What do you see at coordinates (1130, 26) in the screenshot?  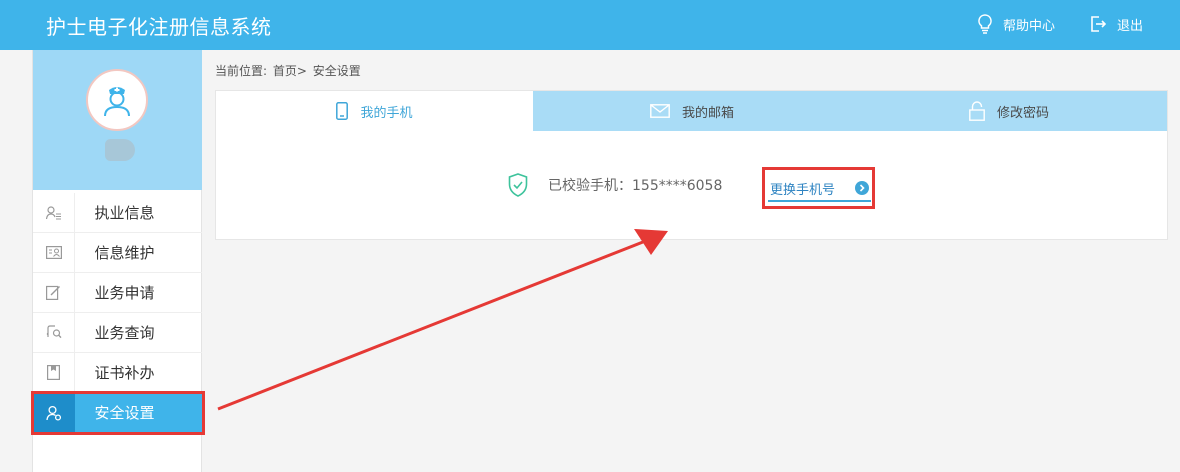 I see `logout-label: 退出` at bounding box center [1130, 26].